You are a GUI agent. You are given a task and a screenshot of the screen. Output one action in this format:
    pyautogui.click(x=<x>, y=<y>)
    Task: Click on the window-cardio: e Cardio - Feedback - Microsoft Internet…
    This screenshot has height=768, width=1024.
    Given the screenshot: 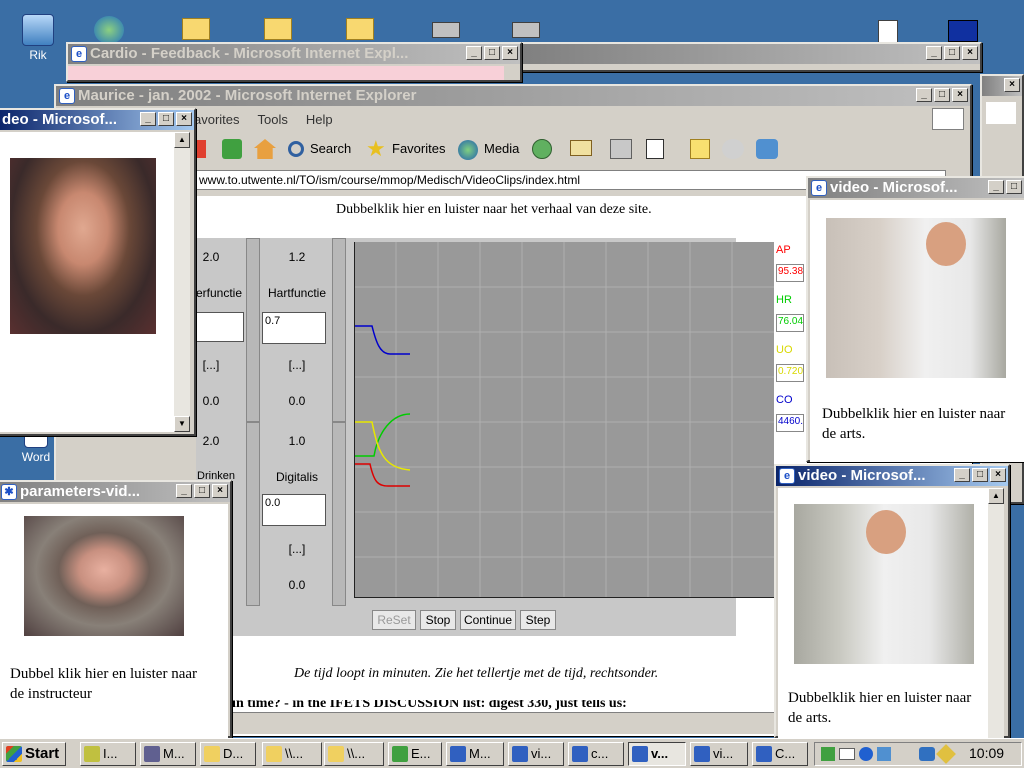 What is the action you would take?
    pyautogui.click(x=294, y=62)
    